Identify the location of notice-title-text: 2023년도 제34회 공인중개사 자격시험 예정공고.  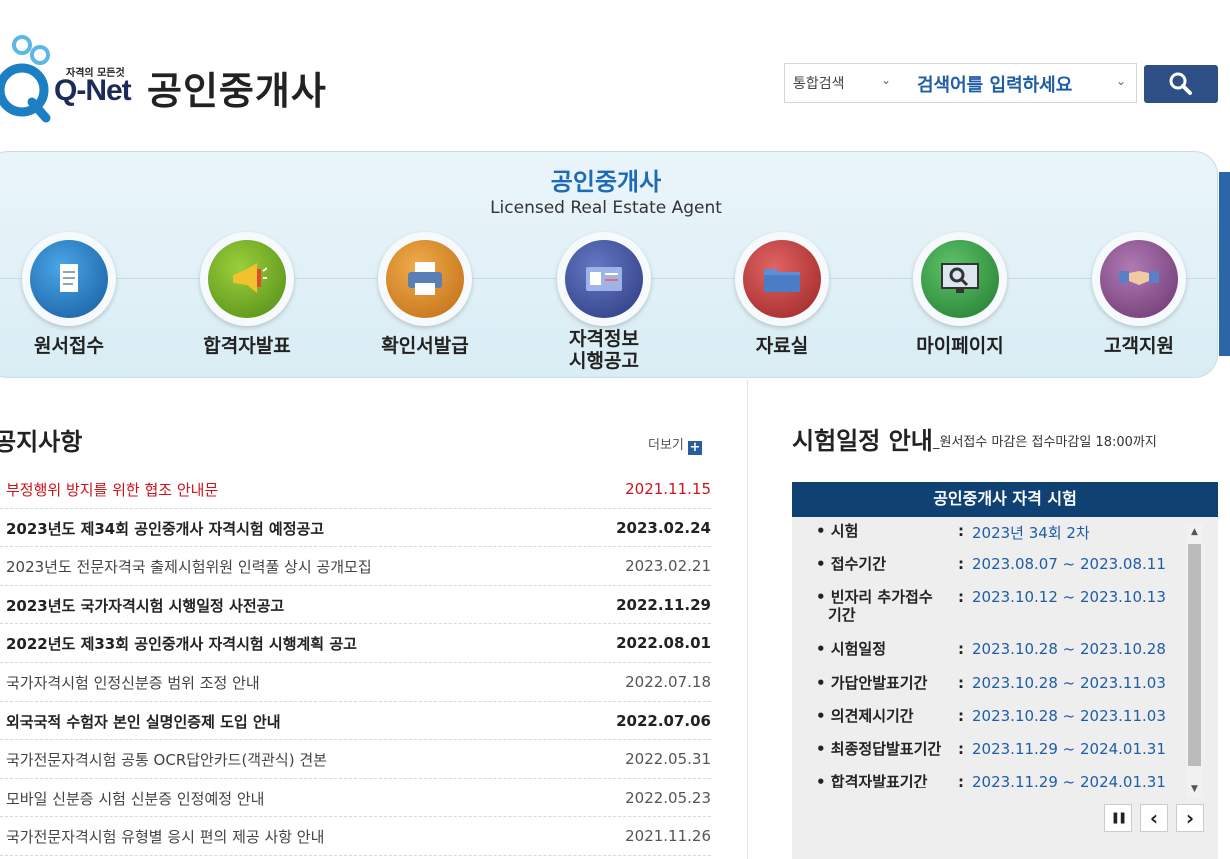
(165, 528).